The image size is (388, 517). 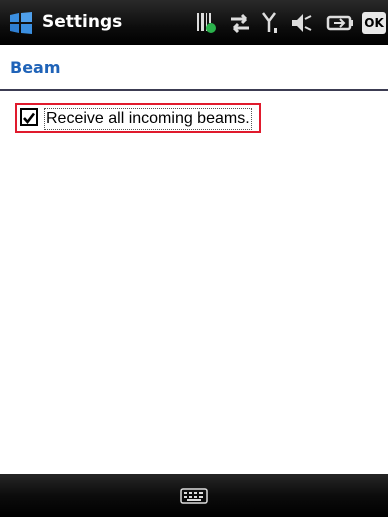 I want to click on bottom-menu-bar, so click(x=194, y=495).